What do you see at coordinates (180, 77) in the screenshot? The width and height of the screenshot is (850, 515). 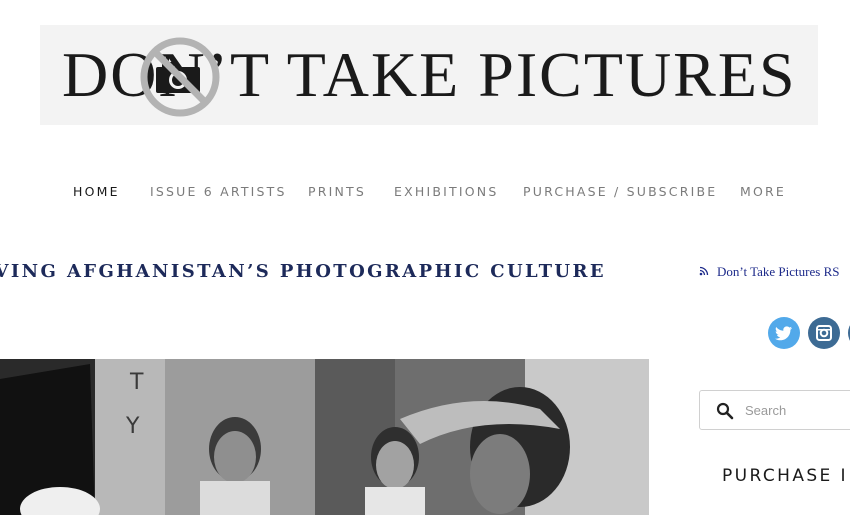 I see `no-camera-icon` at bounding box center [180, 77].